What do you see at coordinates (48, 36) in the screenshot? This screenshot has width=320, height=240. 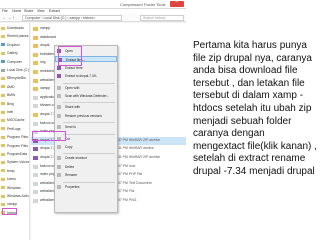 I see `file-name: dashboard` at bounding box center [48, 36].